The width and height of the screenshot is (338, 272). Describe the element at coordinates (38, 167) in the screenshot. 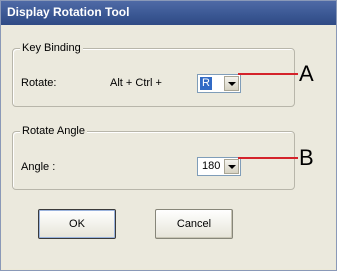

I see `angle-label: Angle :` at that location.